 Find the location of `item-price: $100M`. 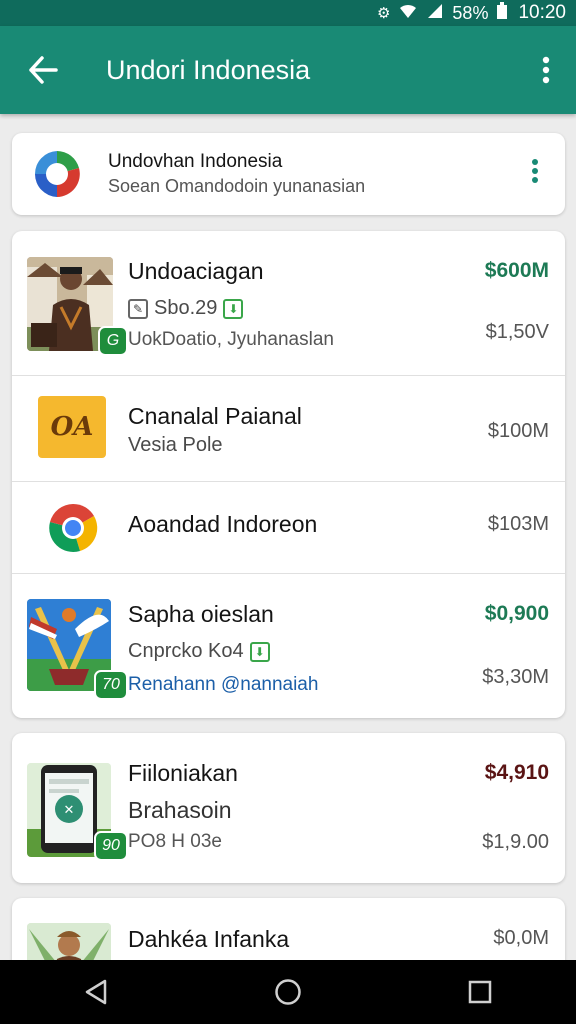

item-price: $100M is located at coordinates (518, 431).